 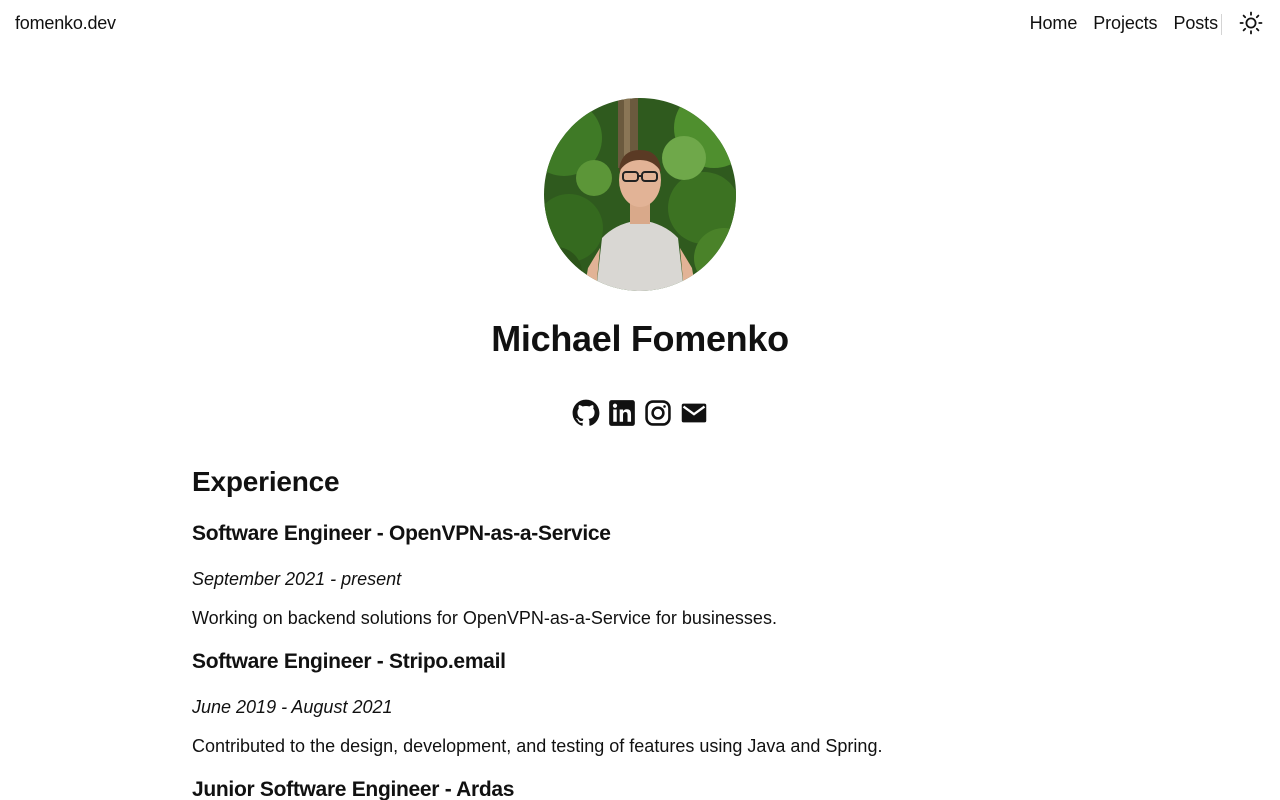 What do you see at coordinates (353, 789) in the screenshot?
I see `job-title: Junior Software Engineer - Ardas` at bounding box center [353, 789].